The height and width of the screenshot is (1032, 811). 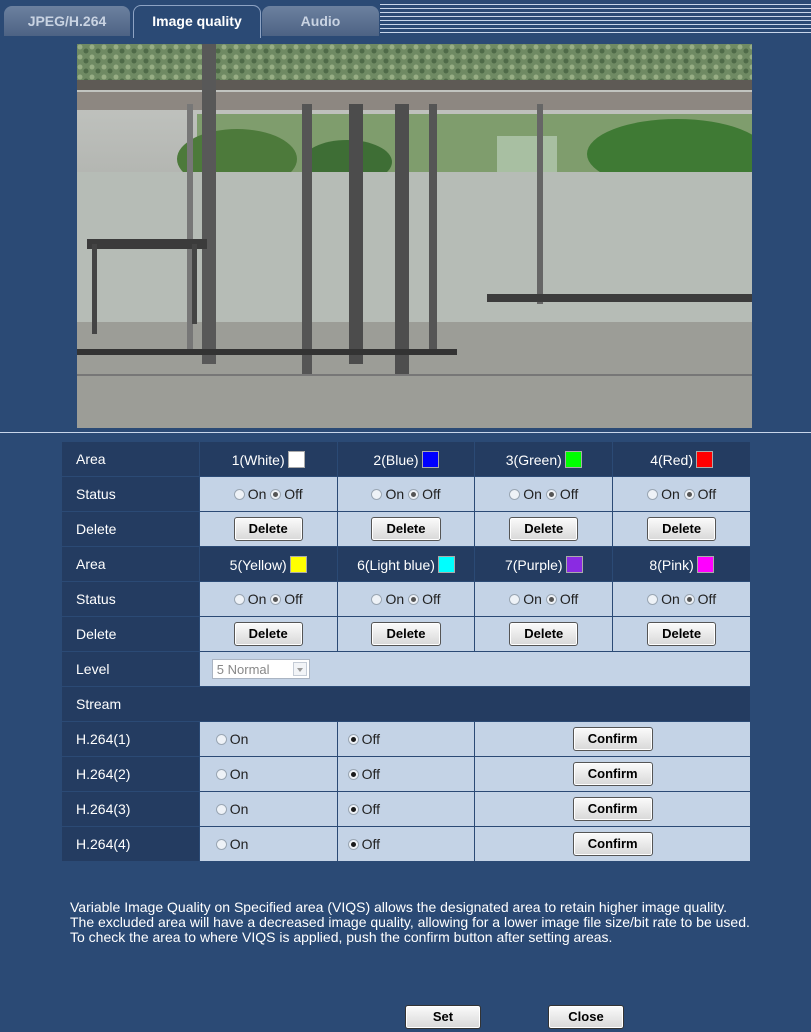 I want to click on area-6-on-radio, so click(x=377, y=599).